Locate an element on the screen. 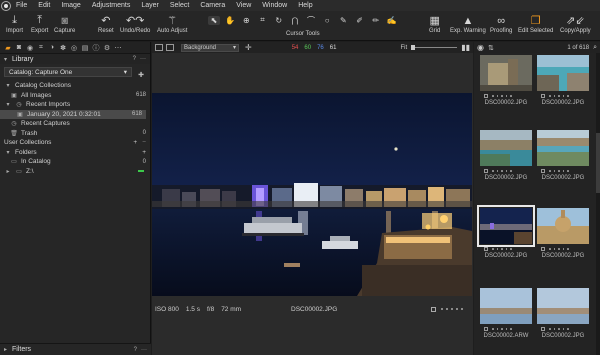 The image size is (600, 355). collection-recent-captures: ◷ Recent Captures is located at coordinates (75, 124).